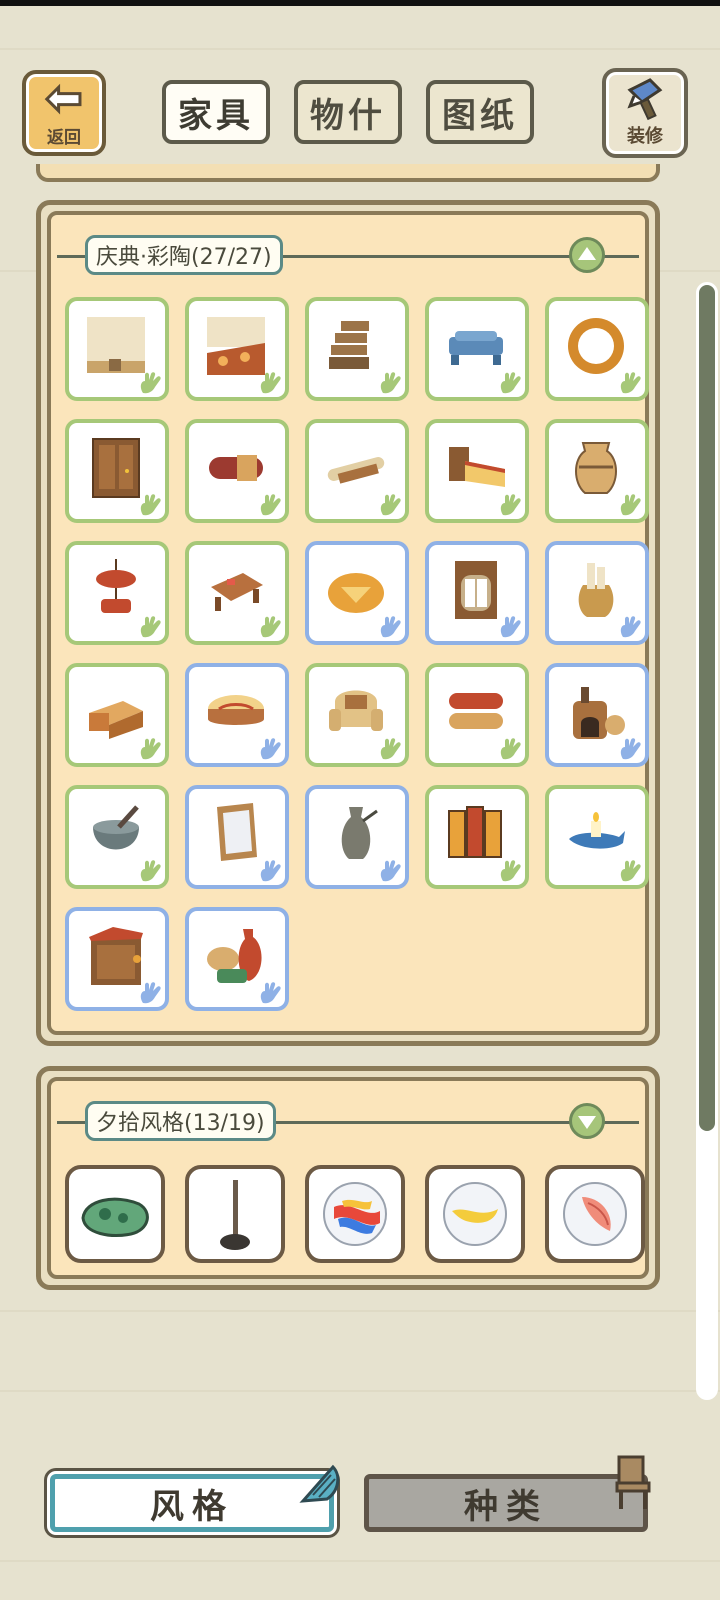  Describe the element at coordinates (348, 173) in the screenshot. I see `shelf-edge` at that location.